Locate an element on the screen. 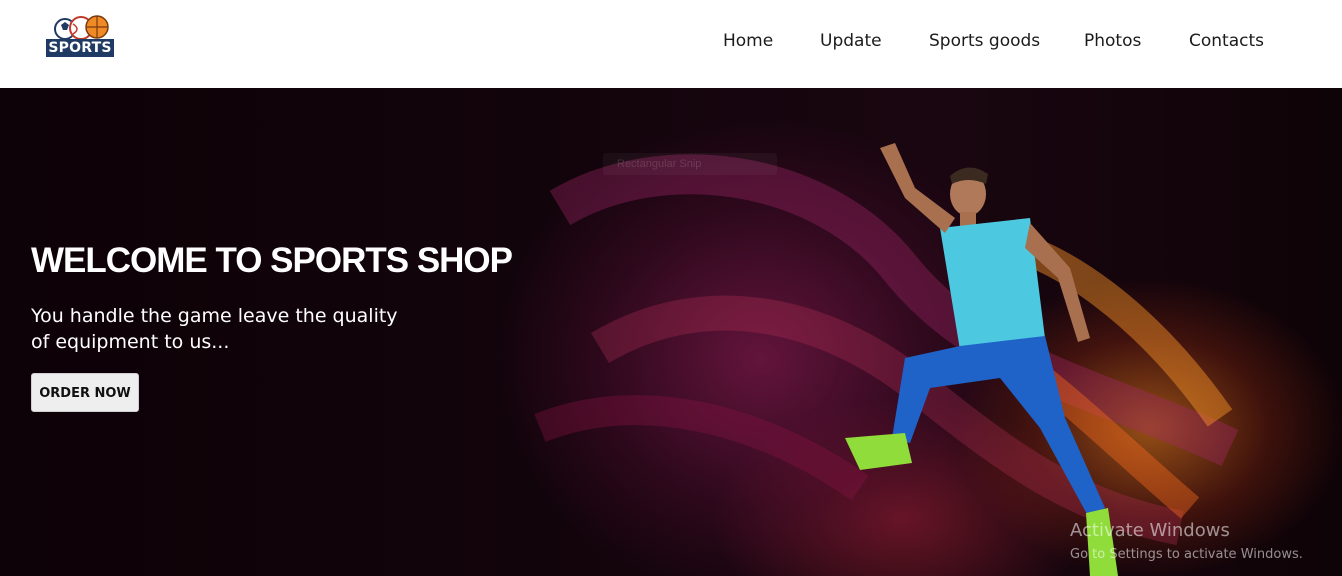  nav-home-link: Home is located at coordinates (748, 41).